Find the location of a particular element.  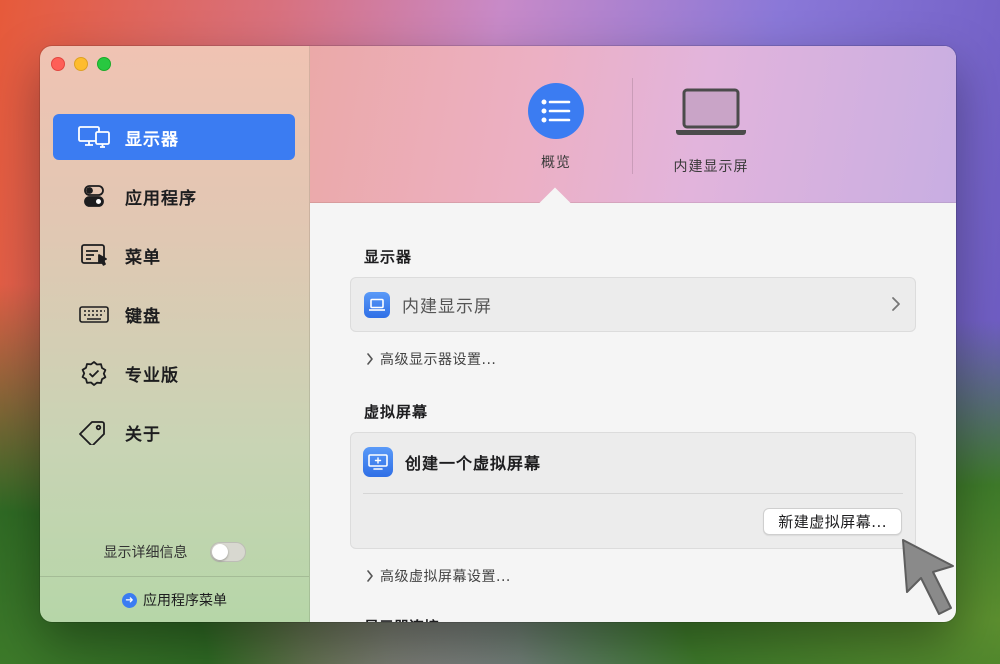

tab-label: 概览 is located at coordinates (556, 163).